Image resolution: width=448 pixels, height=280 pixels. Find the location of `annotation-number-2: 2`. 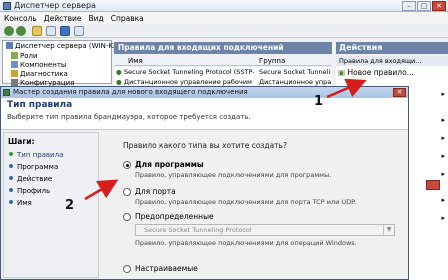

annotation-number-2: 2 is located at coordinates (70, 205).